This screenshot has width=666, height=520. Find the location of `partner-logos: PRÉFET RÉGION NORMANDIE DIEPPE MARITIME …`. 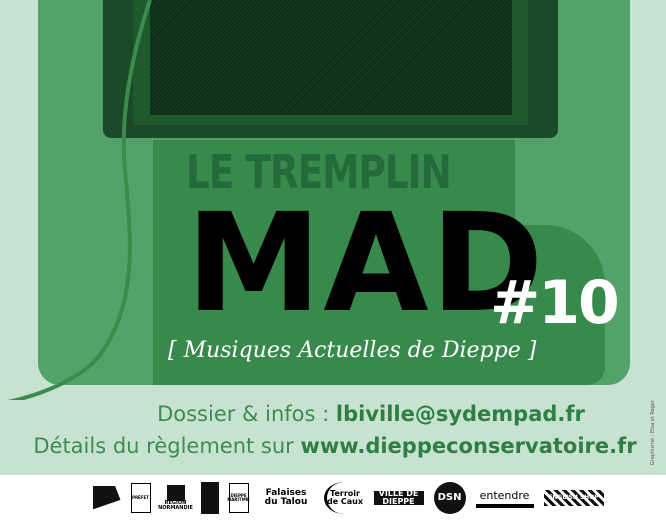

partner-logos: PRÉFET RÉGION NORMANDIE DIEPPE MARITIME … is located at coordinates (333, 497).